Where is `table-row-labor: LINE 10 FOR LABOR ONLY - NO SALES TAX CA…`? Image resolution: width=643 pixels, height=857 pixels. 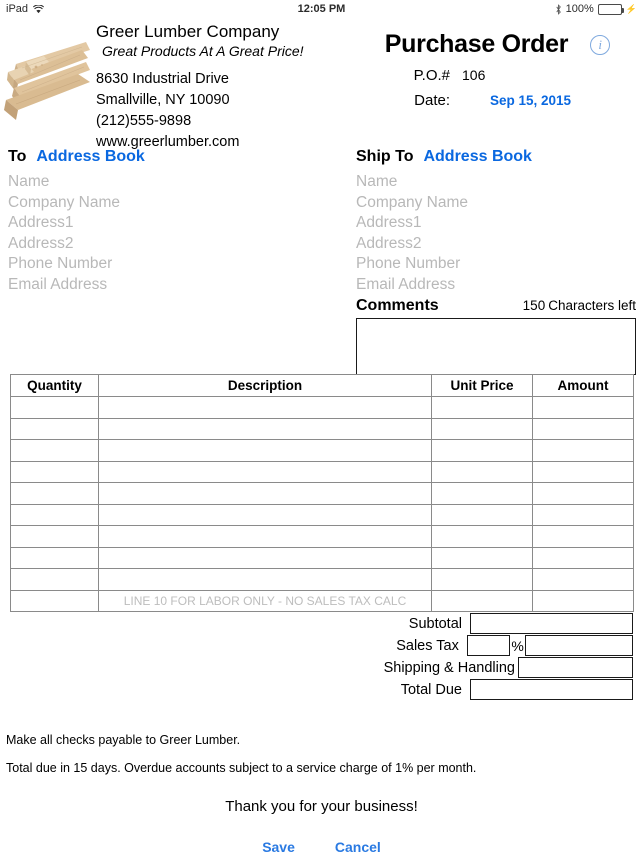
table-row-labor: LINE 10 FOR LABOR ONLY - NO SALES TAX CA… is located at coordinates (322, 600).